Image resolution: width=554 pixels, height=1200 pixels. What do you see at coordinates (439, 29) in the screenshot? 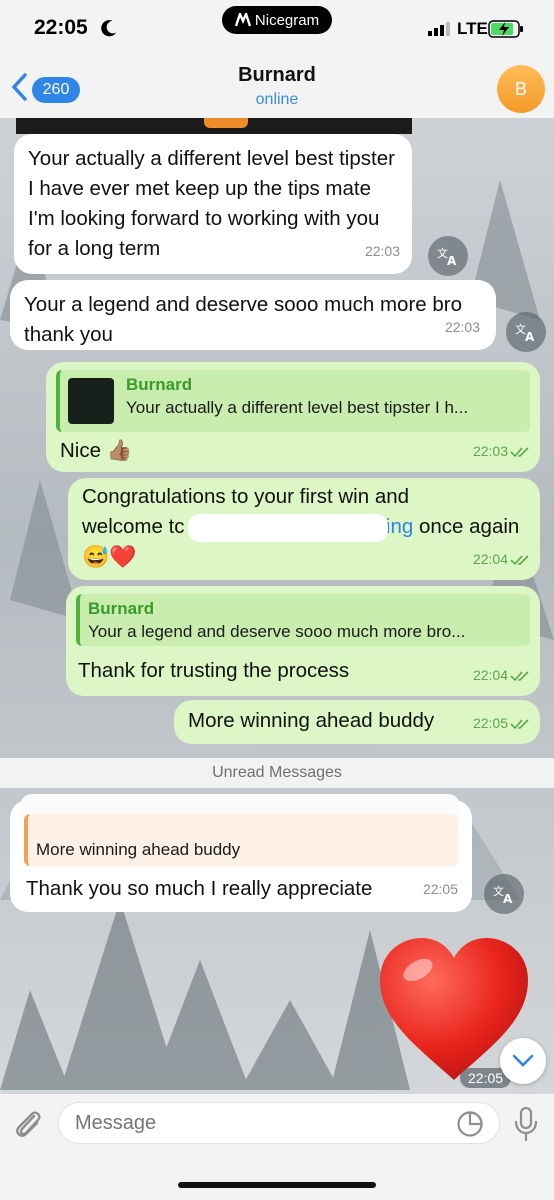
I see `signal-icon` at bounding box center [439, 29].